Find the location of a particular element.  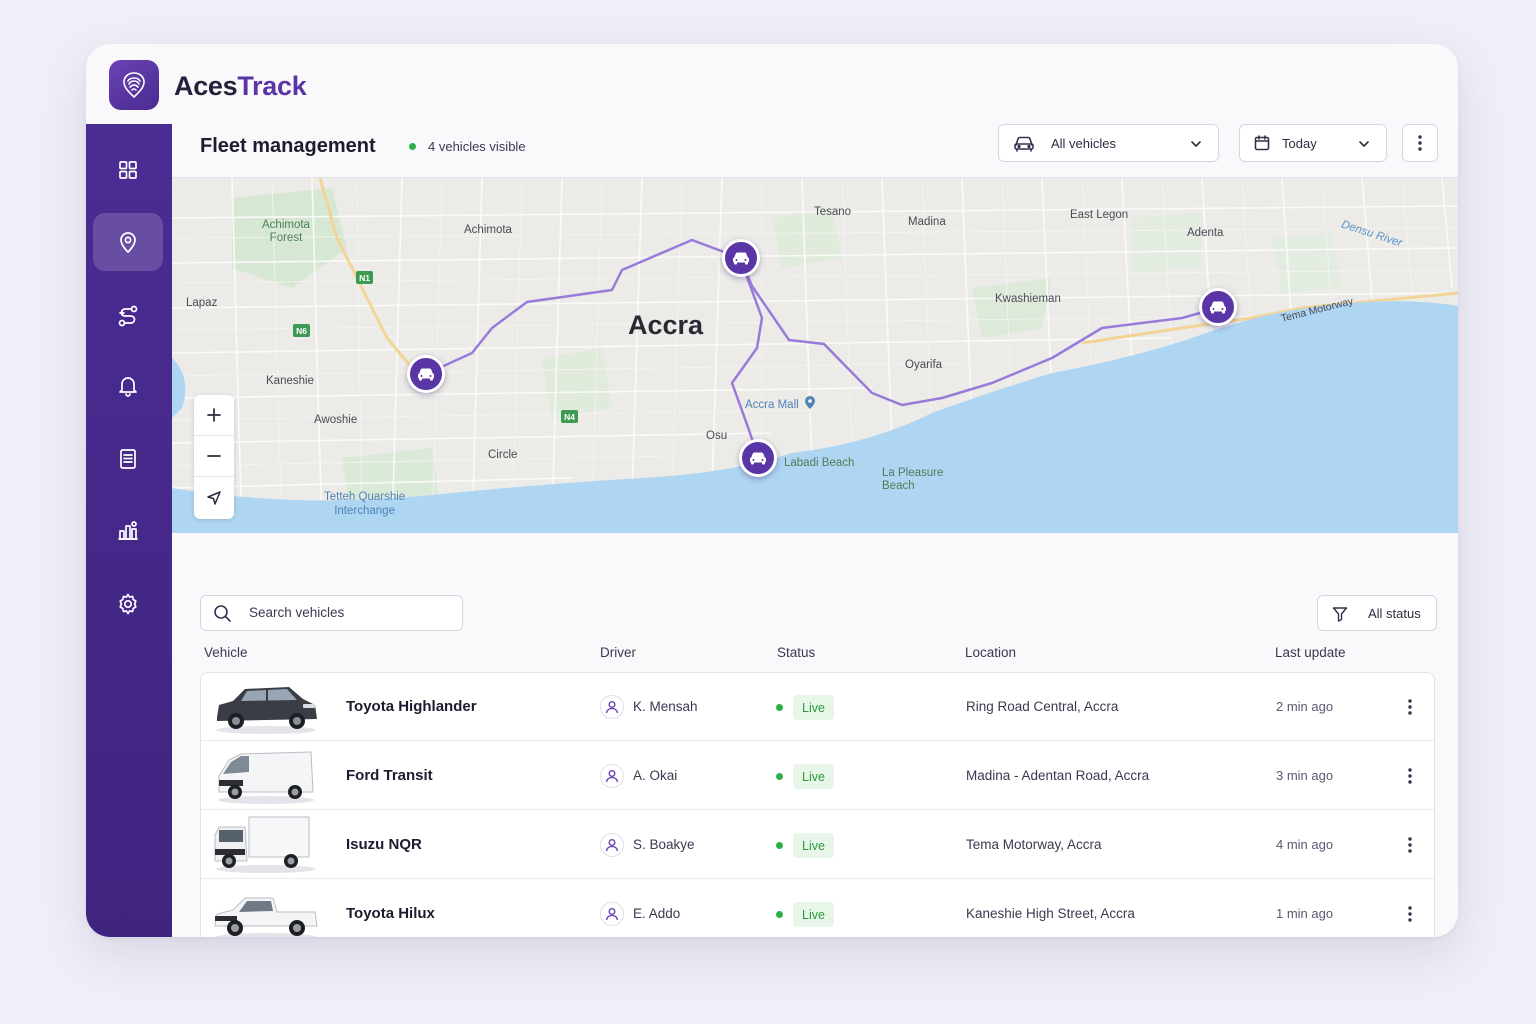

map-label-kwashieman: Kwashieman is located at coordinates (1028, 299).